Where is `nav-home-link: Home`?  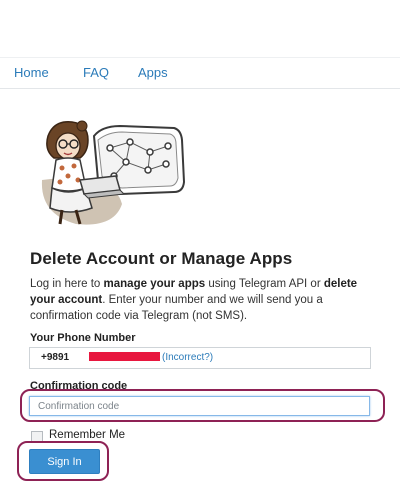
nav-home-link: Home is located at coordinates (31, 72).